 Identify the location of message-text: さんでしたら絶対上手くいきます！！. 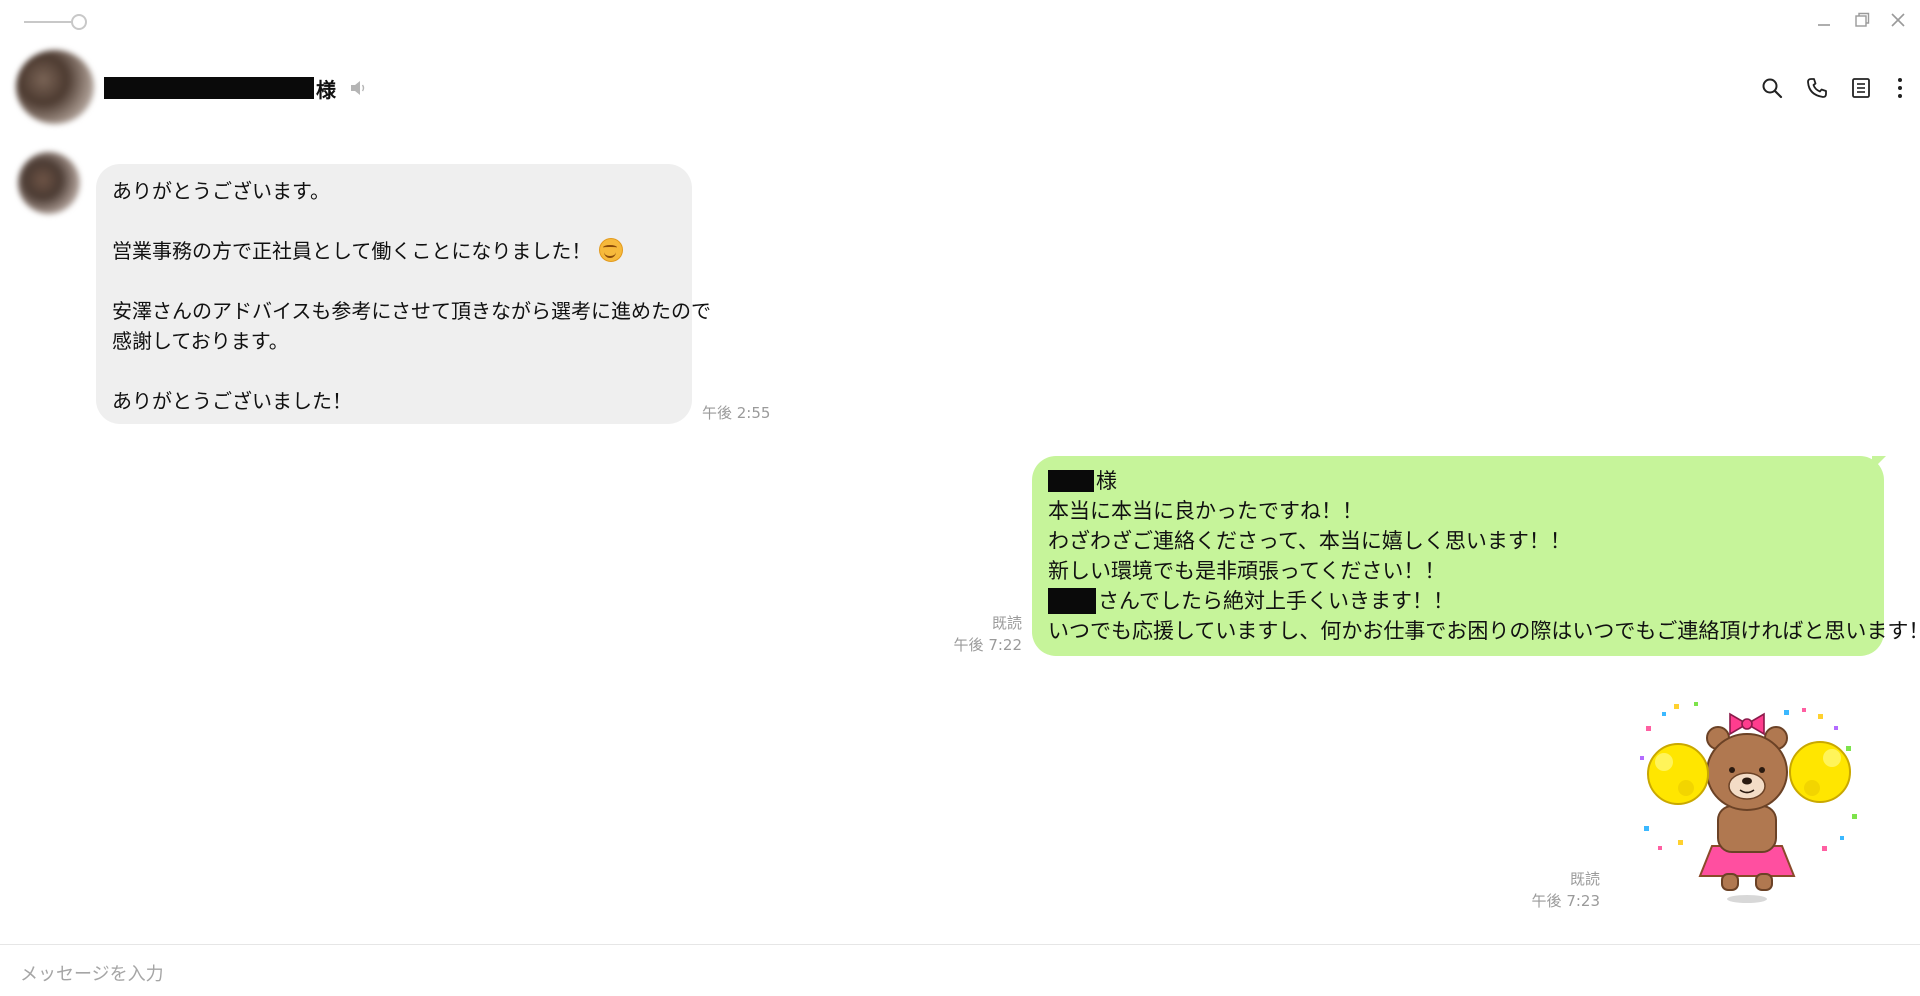
(1276, 601).